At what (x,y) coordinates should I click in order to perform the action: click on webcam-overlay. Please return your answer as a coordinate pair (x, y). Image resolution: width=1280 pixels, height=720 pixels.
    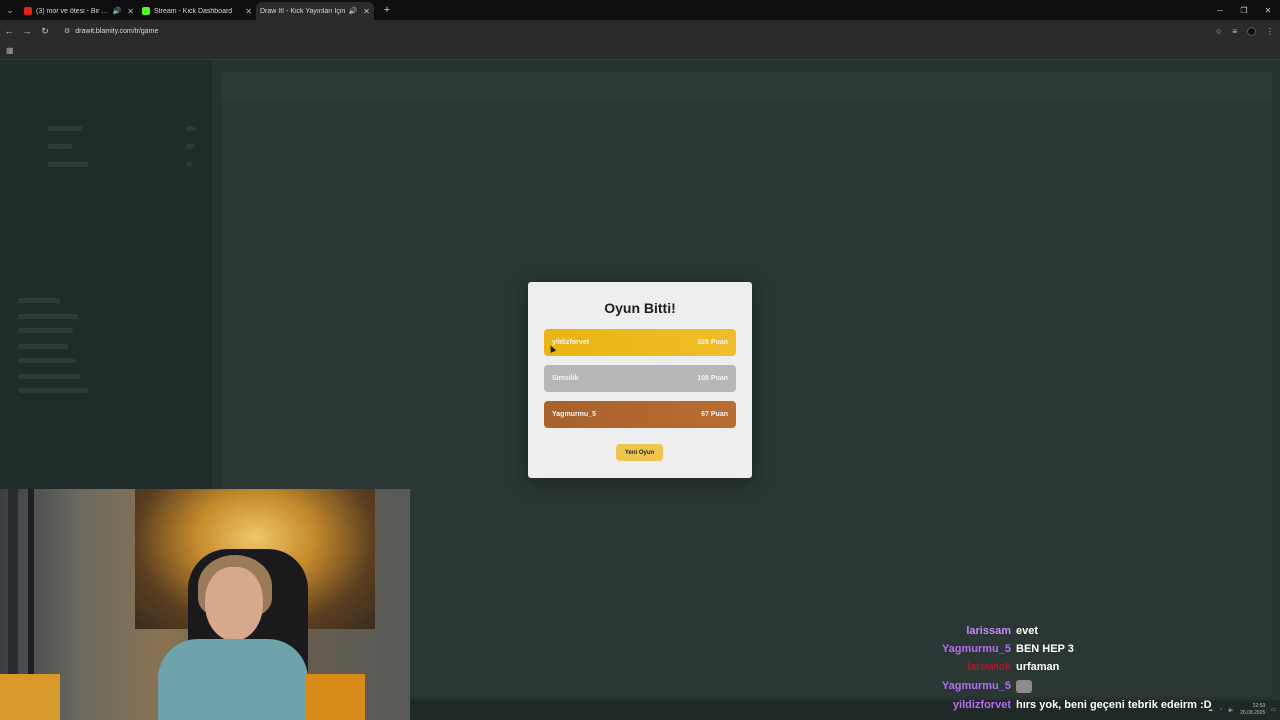
    Looking at the image, I should click on (205, 604).